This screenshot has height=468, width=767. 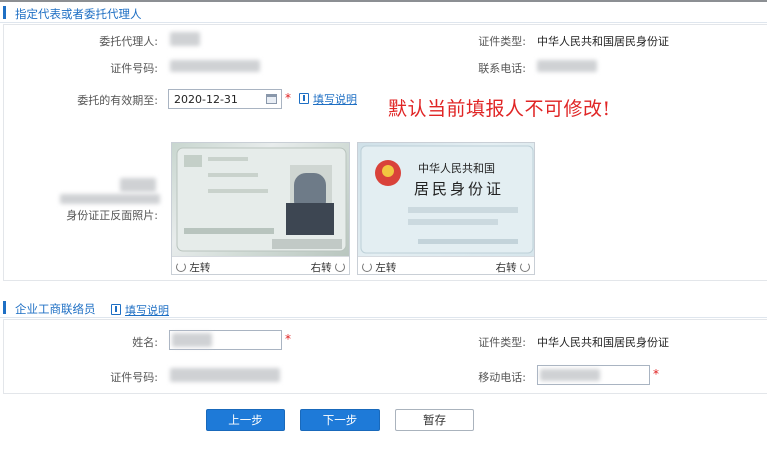 I want to click on section-header-agent: 指定代表或者委托代理人, so click(x=383, y=13).